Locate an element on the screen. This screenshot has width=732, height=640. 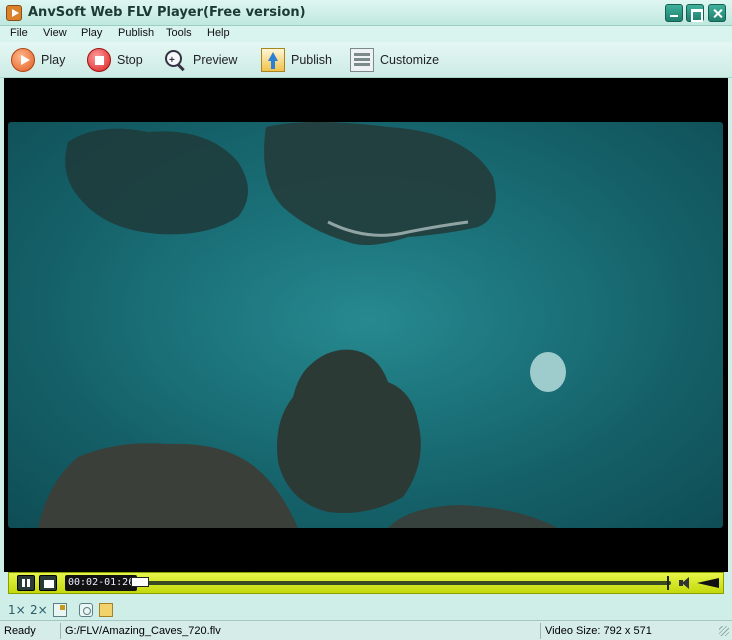
minimize-icon is located at coordinates (674, 13).